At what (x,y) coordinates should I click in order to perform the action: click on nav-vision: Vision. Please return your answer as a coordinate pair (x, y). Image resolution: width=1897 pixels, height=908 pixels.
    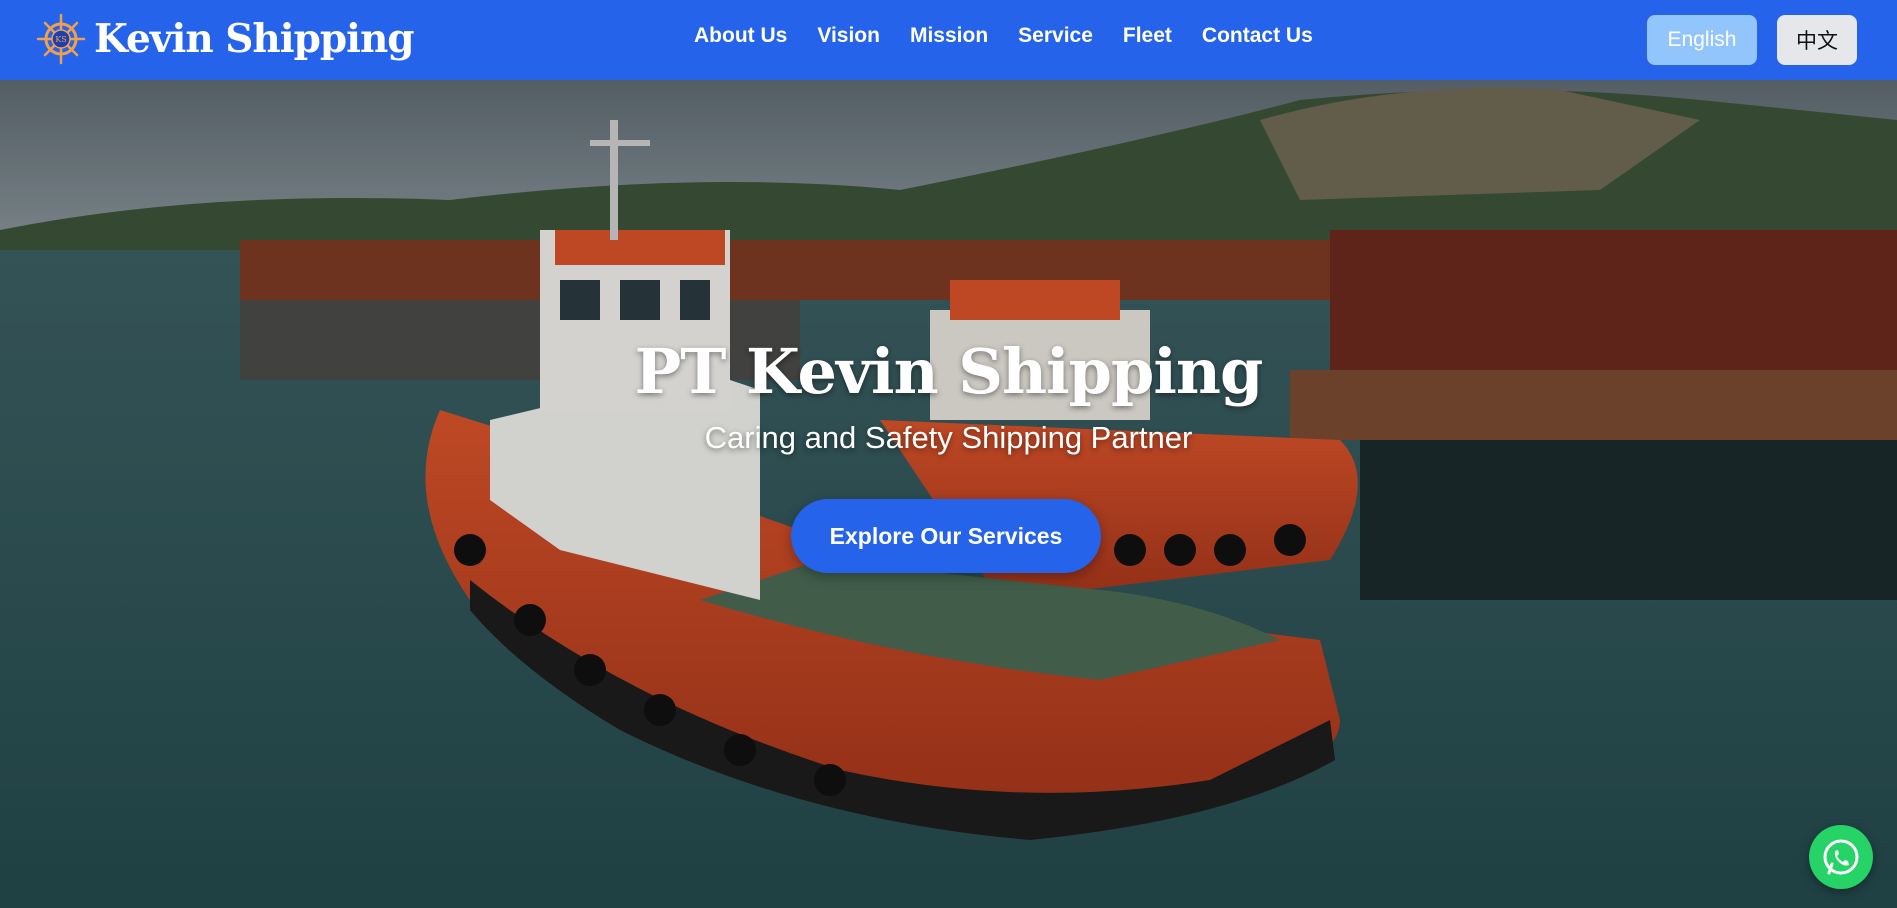
    Looking at the image, I should click on (848, 36).